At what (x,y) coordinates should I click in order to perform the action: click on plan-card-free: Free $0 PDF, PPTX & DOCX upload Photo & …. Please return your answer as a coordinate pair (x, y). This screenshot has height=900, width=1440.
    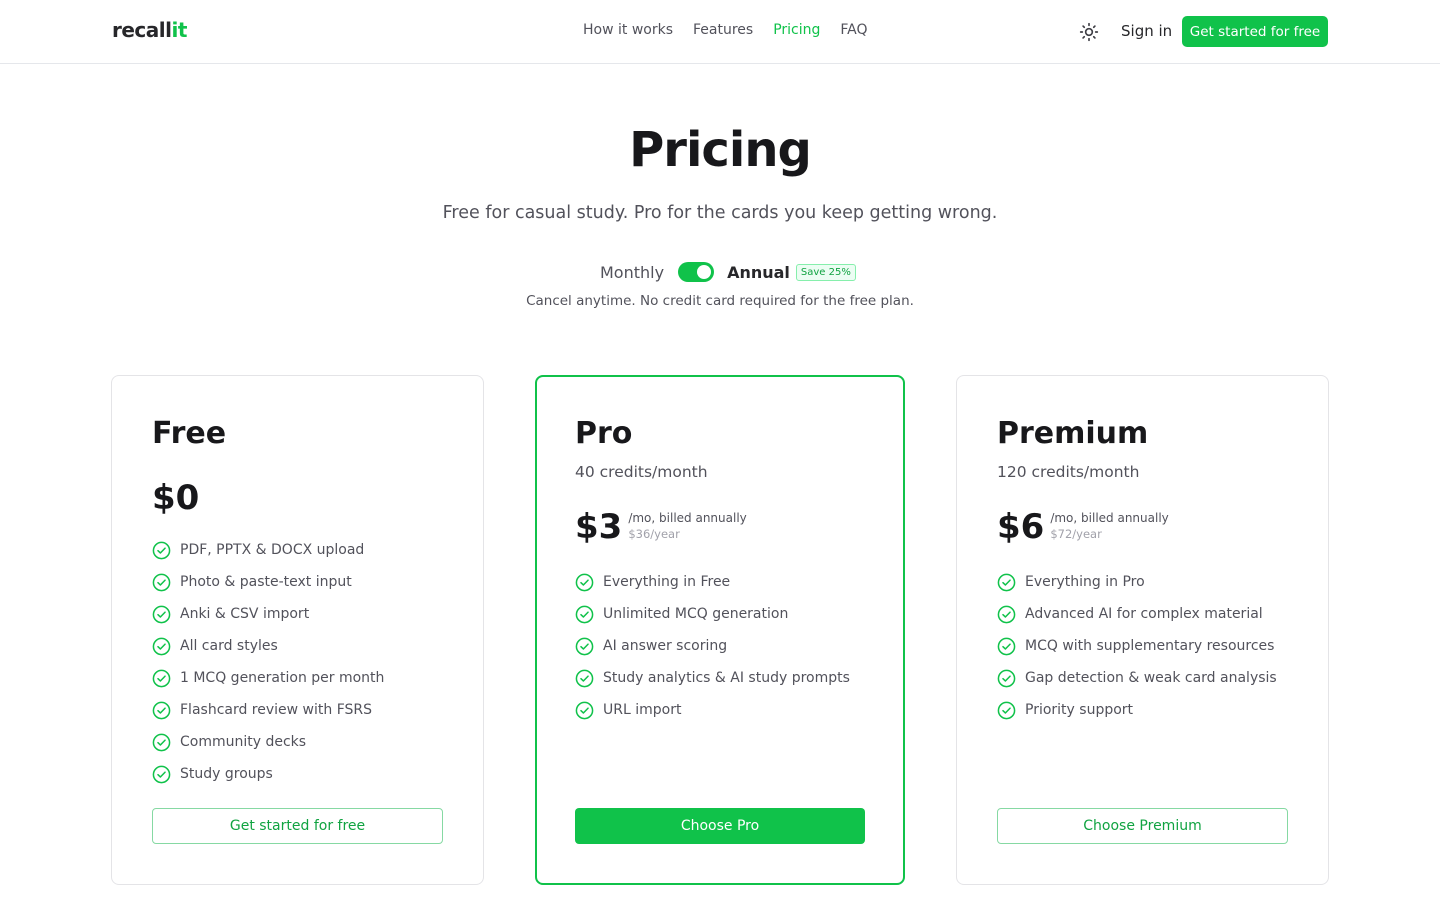
    Looking at the image, I should click on (297, 630).